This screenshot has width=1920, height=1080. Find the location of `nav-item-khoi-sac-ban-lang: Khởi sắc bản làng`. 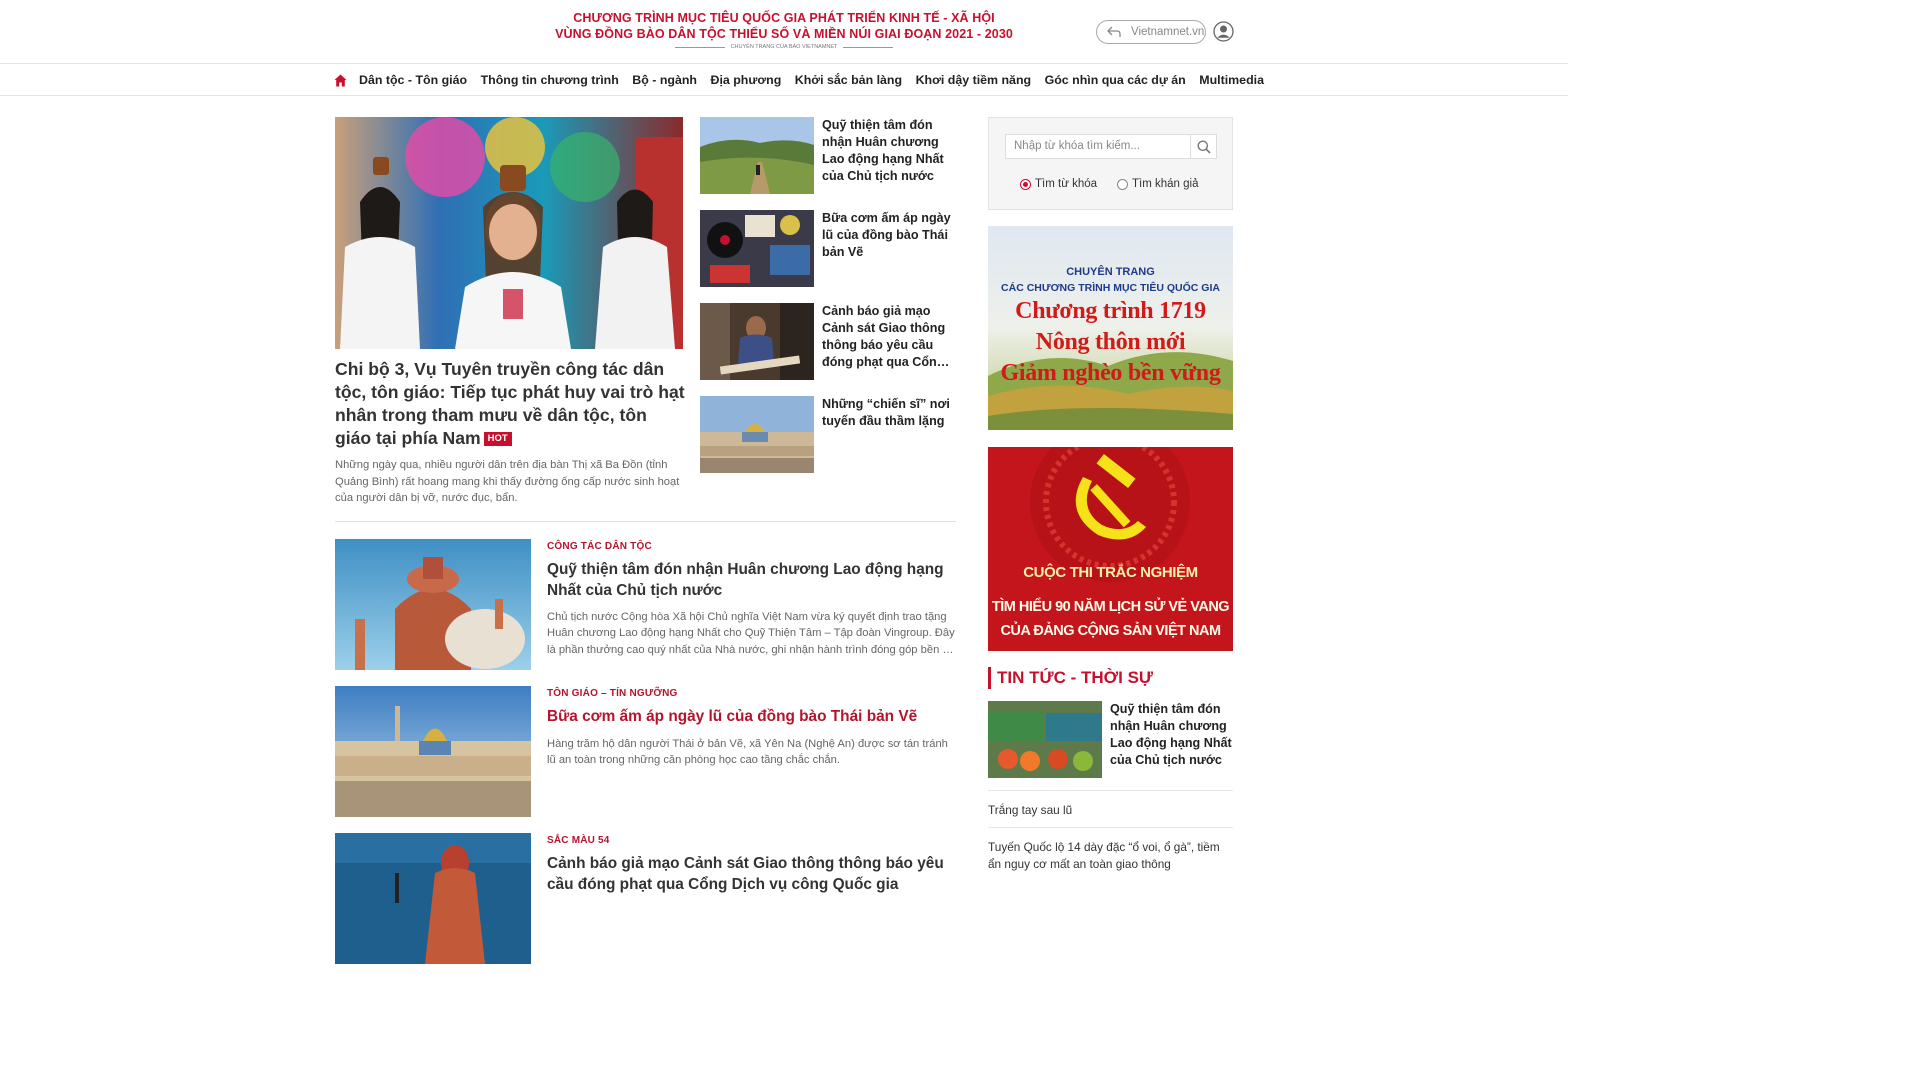

nav-item-khoi-sac-ban-lang: Khởi sắc bản làng is located at coordinates (848, 80).